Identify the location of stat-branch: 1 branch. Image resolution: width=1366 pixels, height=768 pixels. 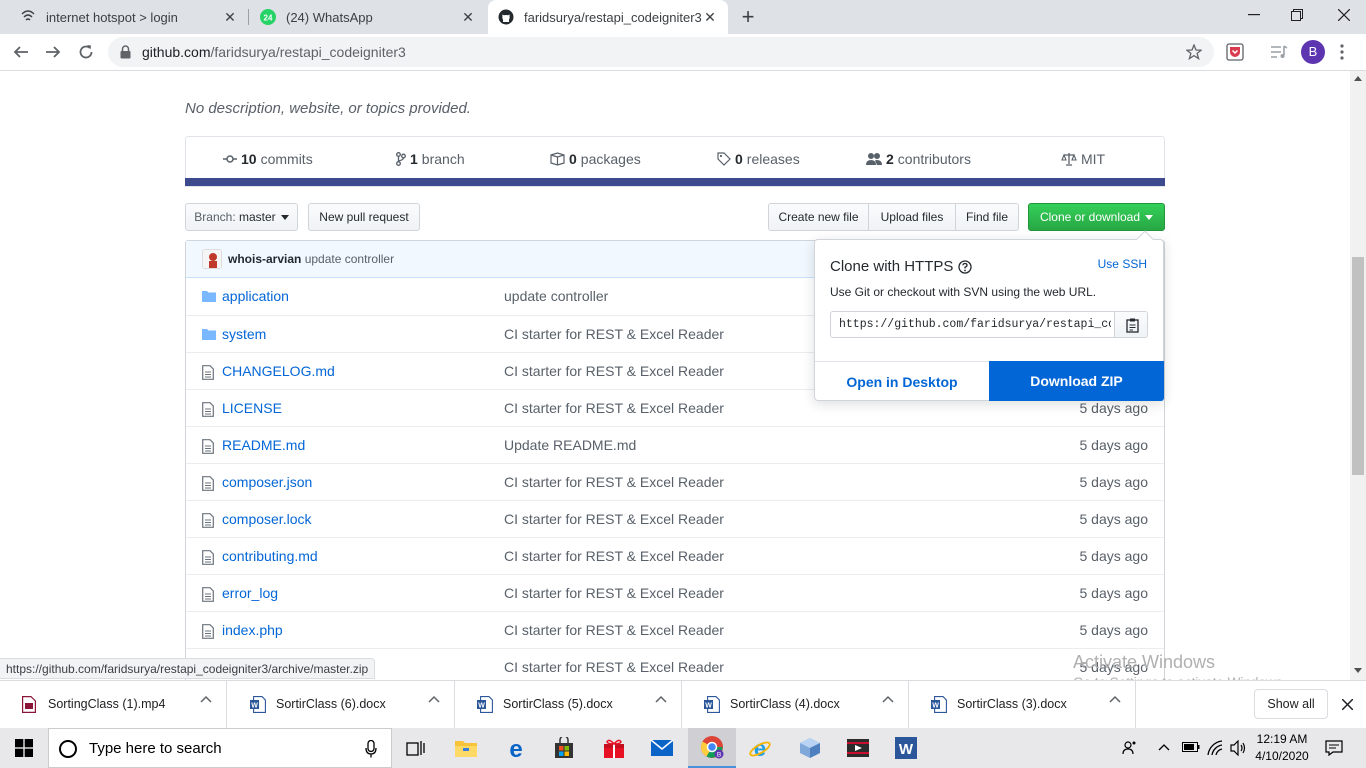
(430, 159).